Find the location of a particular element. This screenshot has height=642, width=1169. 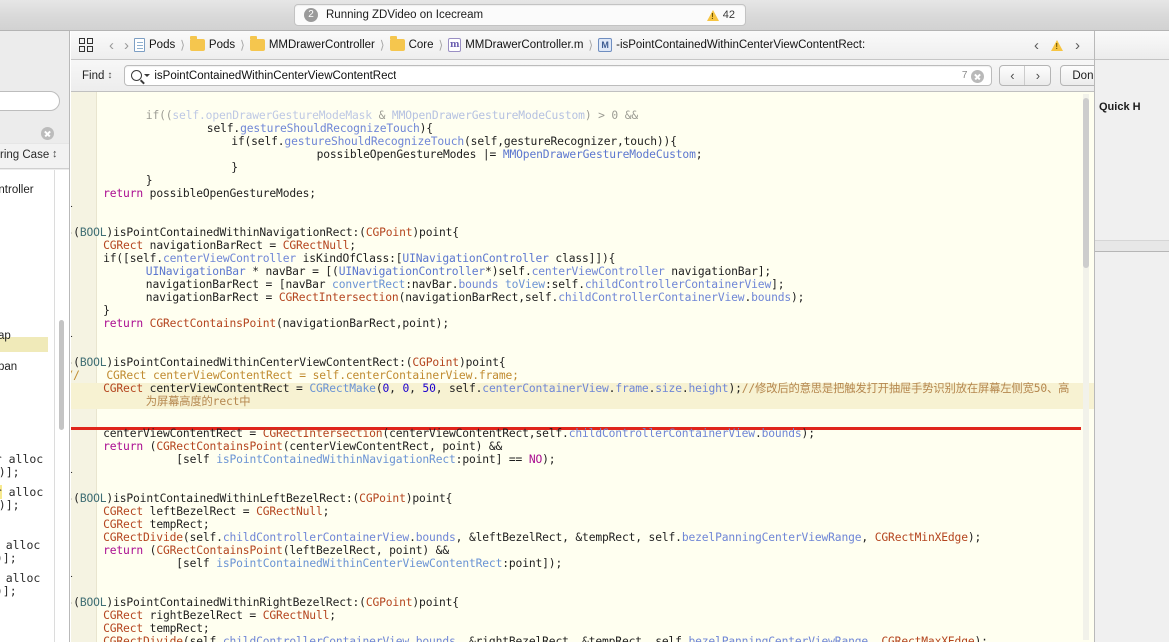

activity-status-pill: 2 Running ZDVideo on Icecream 42 is located at coordinates (520, 15).